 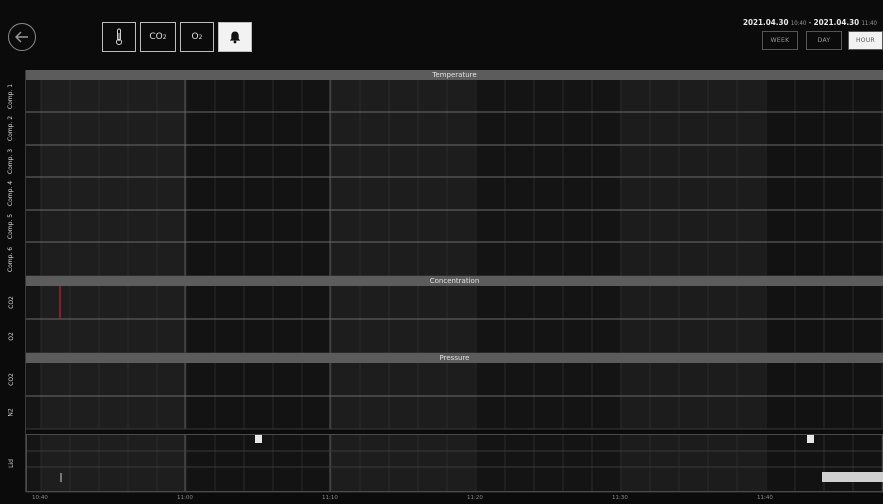 I want to click on row-label-comp-3: Comp. 3, so click(x=11, y=161).